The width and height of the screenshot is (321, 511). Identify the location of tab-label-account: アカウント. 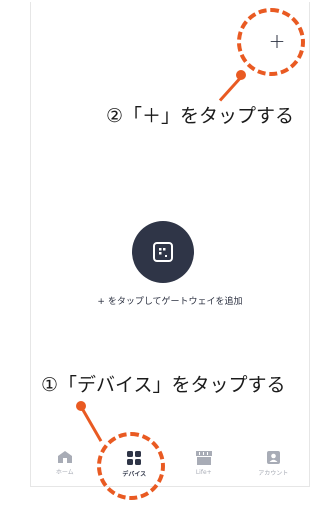
(273, 473).